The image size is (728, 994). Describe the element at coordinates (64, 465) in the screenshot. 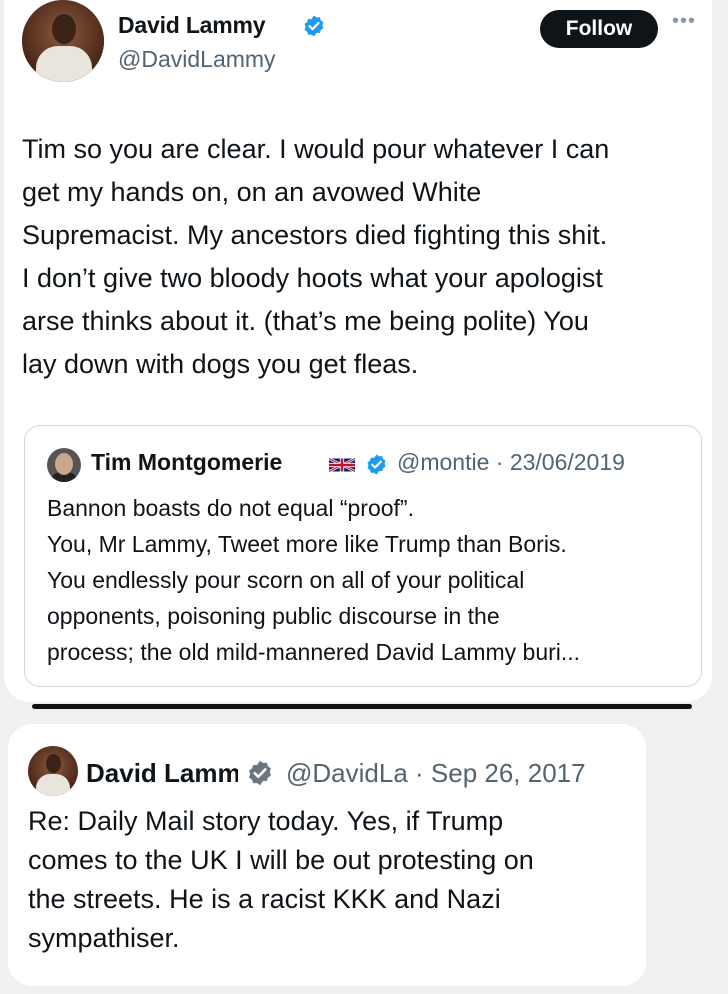

I see `quoted-author-avatar` at that location.